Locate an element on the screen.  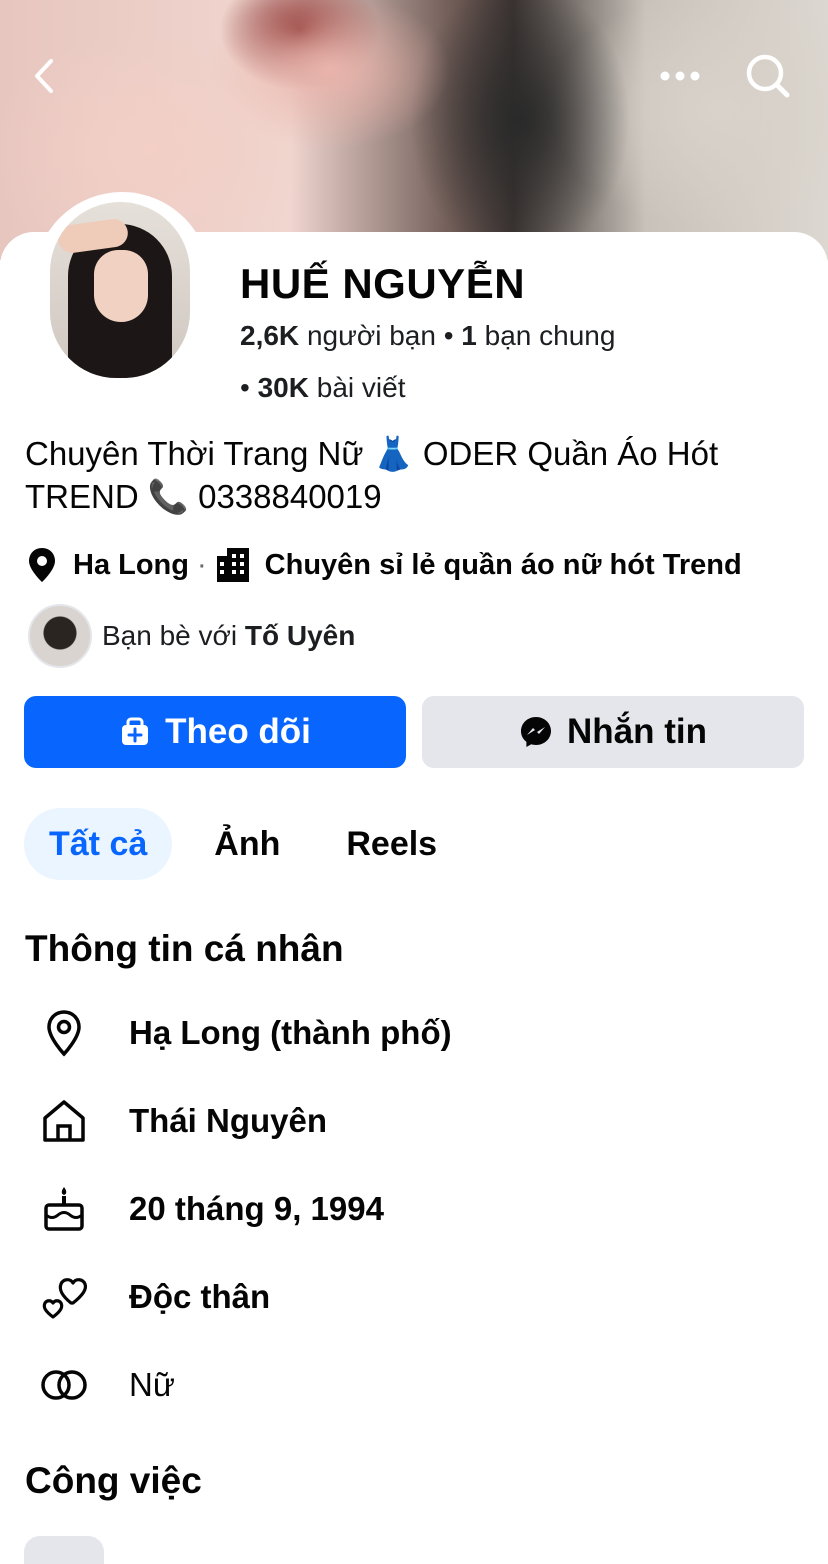
info-row-birthday: 20 tháng 9, 1994 is located at coordinates (211, 1209).